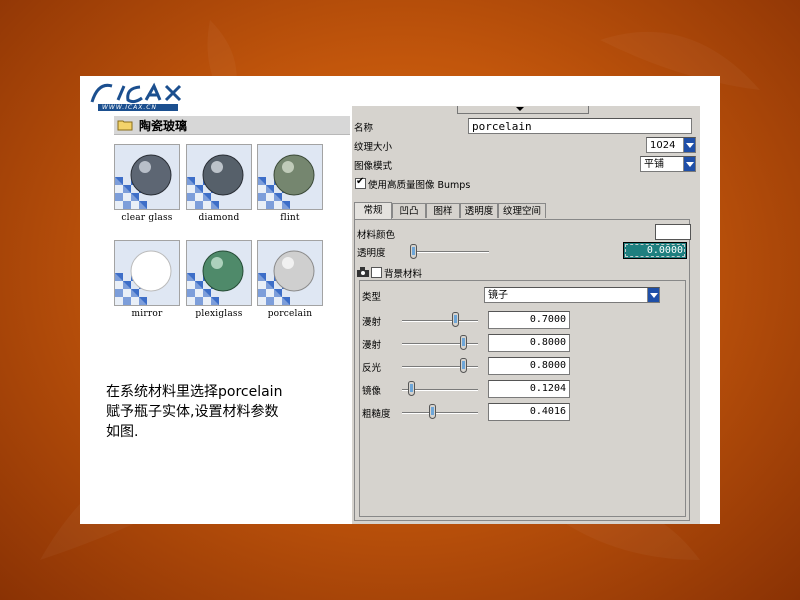 Image resolution: width=800 pixels, height=600 pixels. I want to click on material-label: clear glass, so click(147, 218).